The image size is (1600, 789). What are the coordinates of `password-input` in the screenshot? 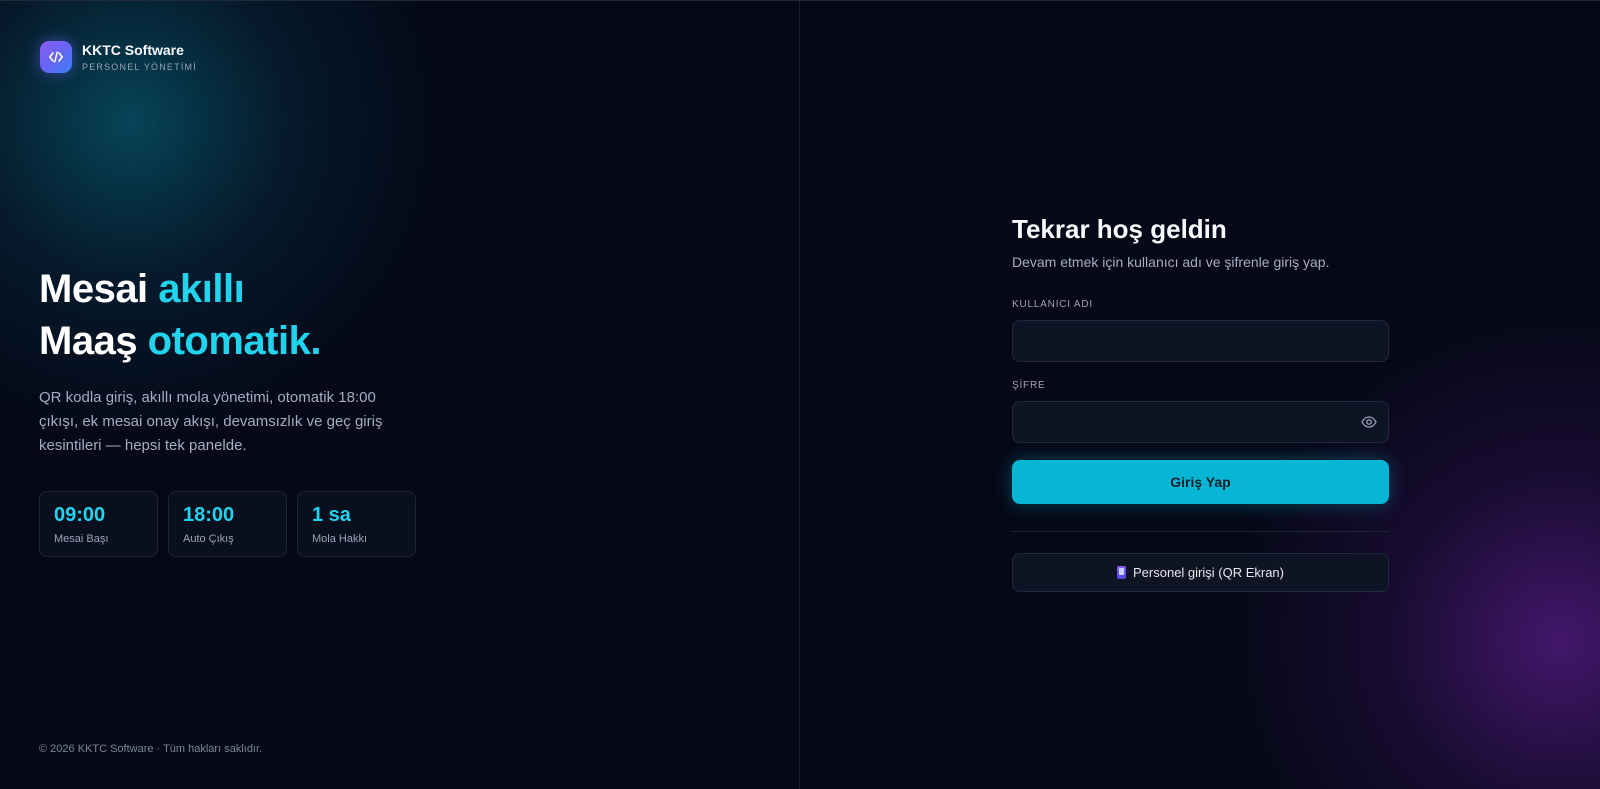 It's located at (1200, 422).